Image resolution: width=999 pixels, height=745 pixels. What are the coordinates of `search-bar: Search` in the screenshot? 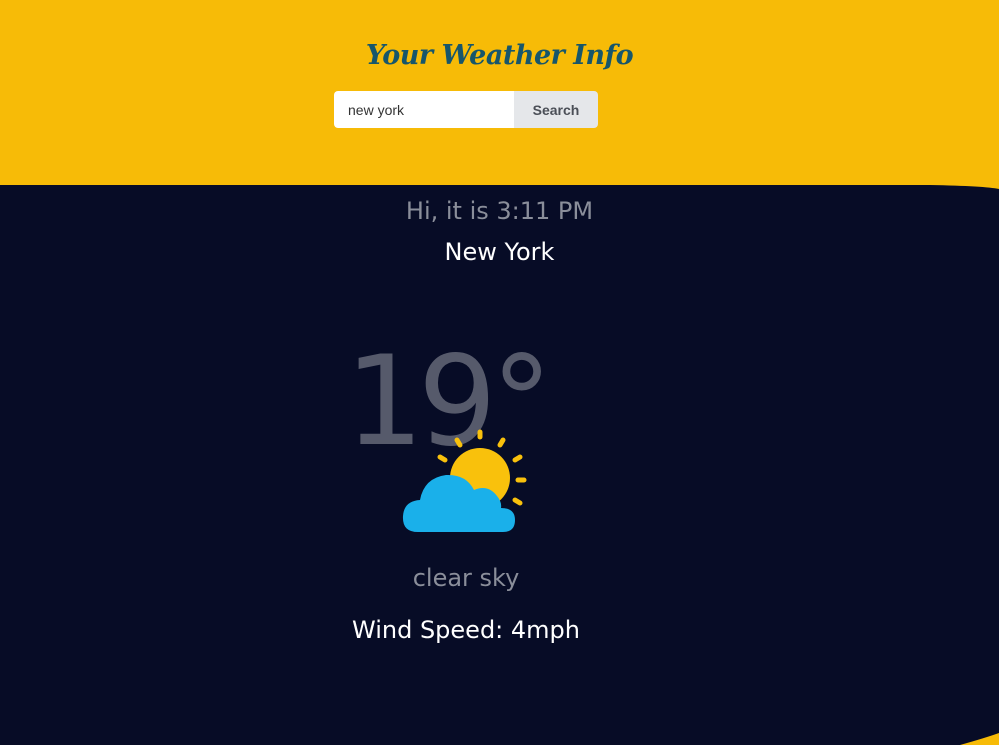 It's located at (466, 109).